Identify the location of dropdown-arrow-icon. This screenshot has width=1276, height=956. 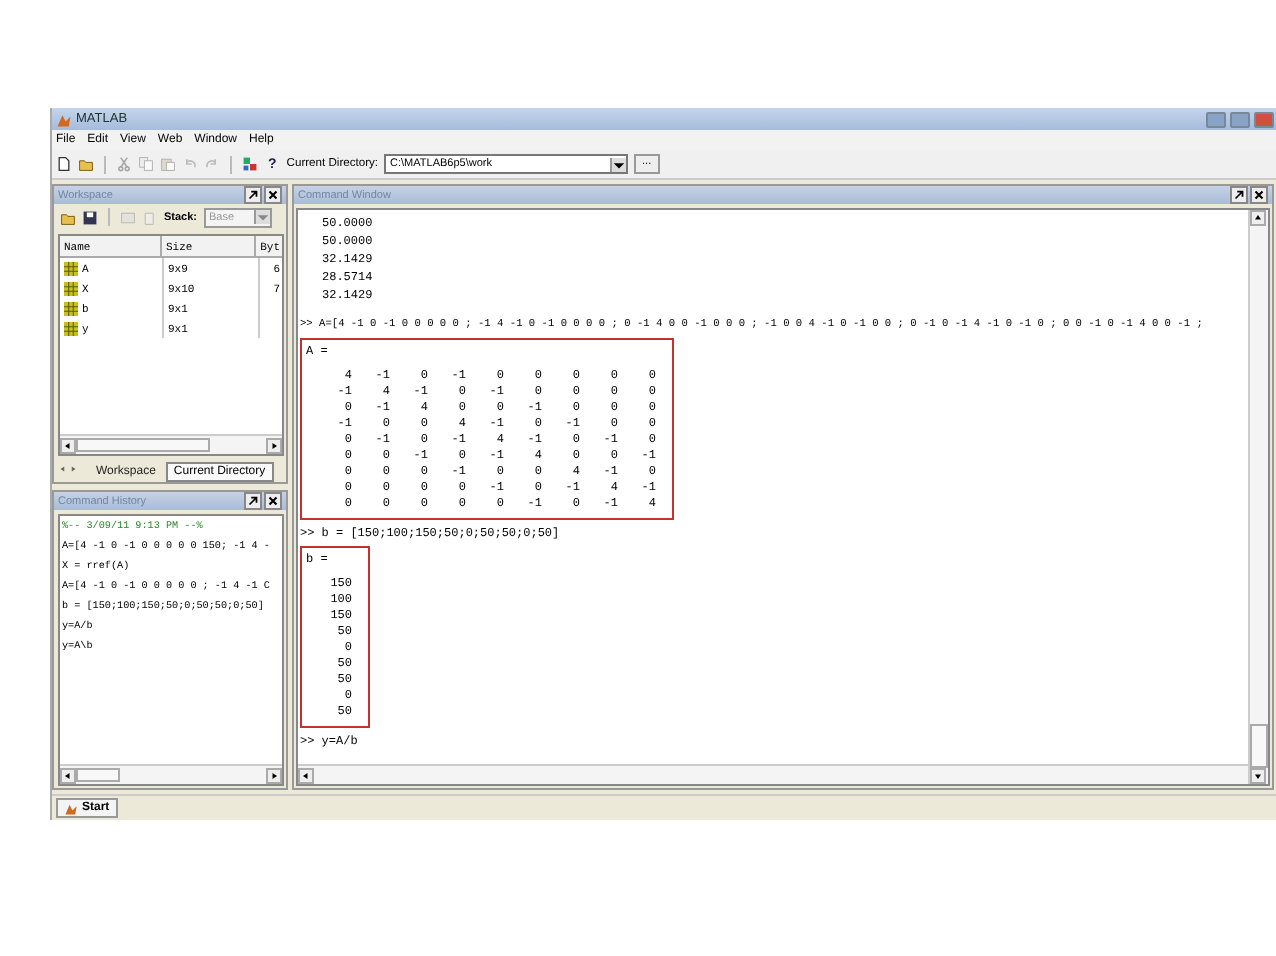
(618, 164).